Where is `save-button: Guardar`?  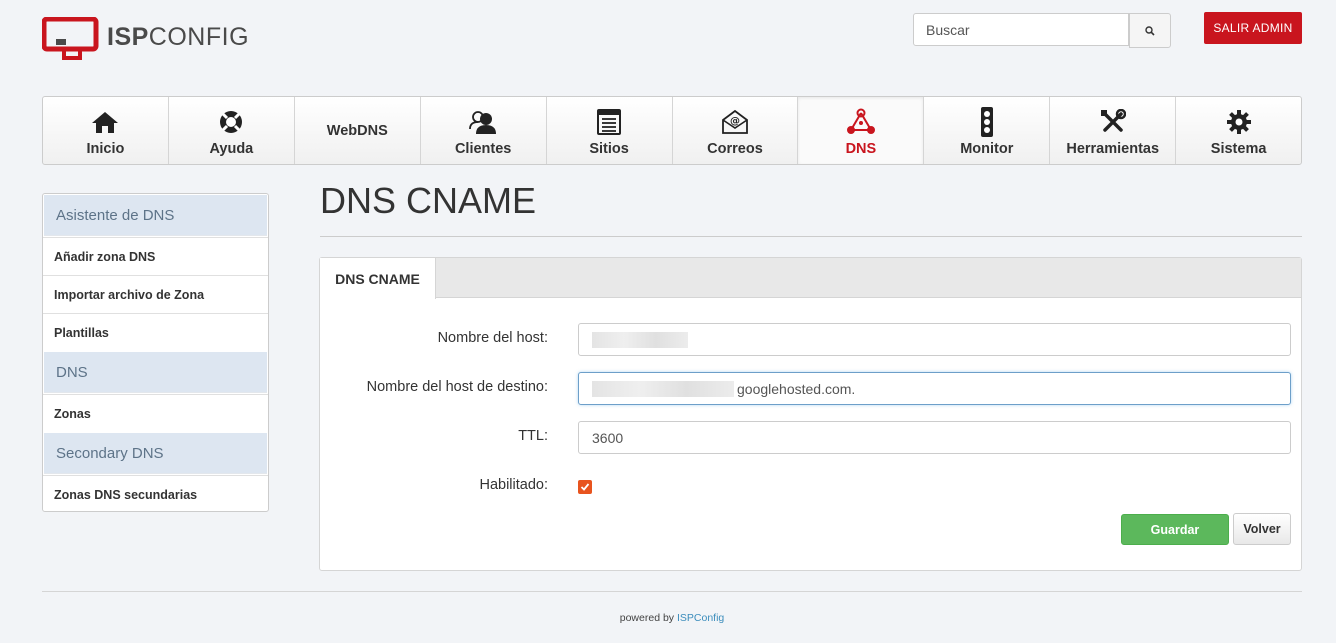 save-button: Guardar is located at coordinates (1175, 529).